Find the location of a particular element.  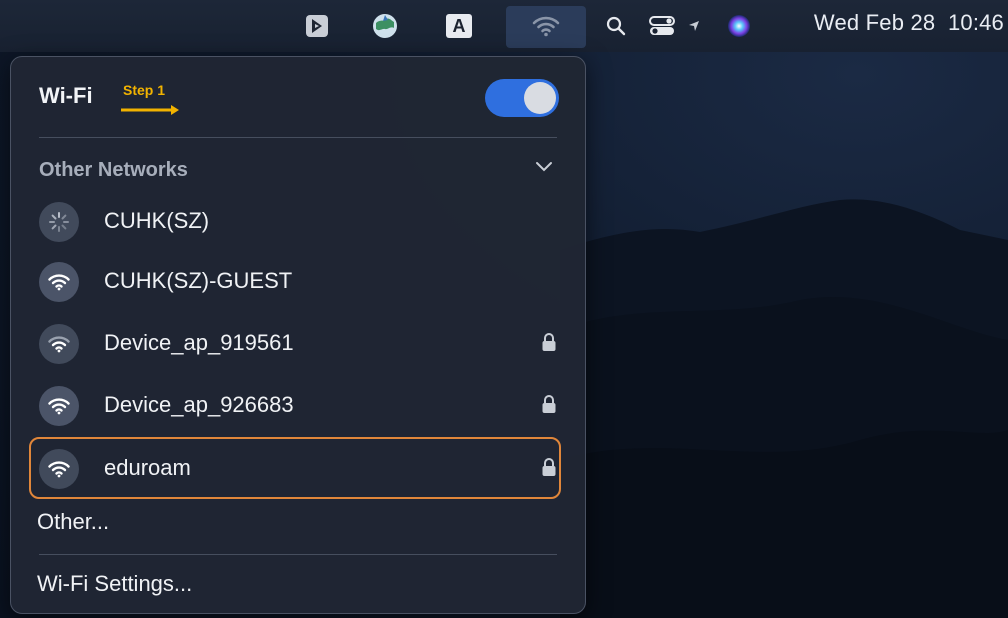

network-name: Device_ap_919561 is located at coordinates (199, 342).